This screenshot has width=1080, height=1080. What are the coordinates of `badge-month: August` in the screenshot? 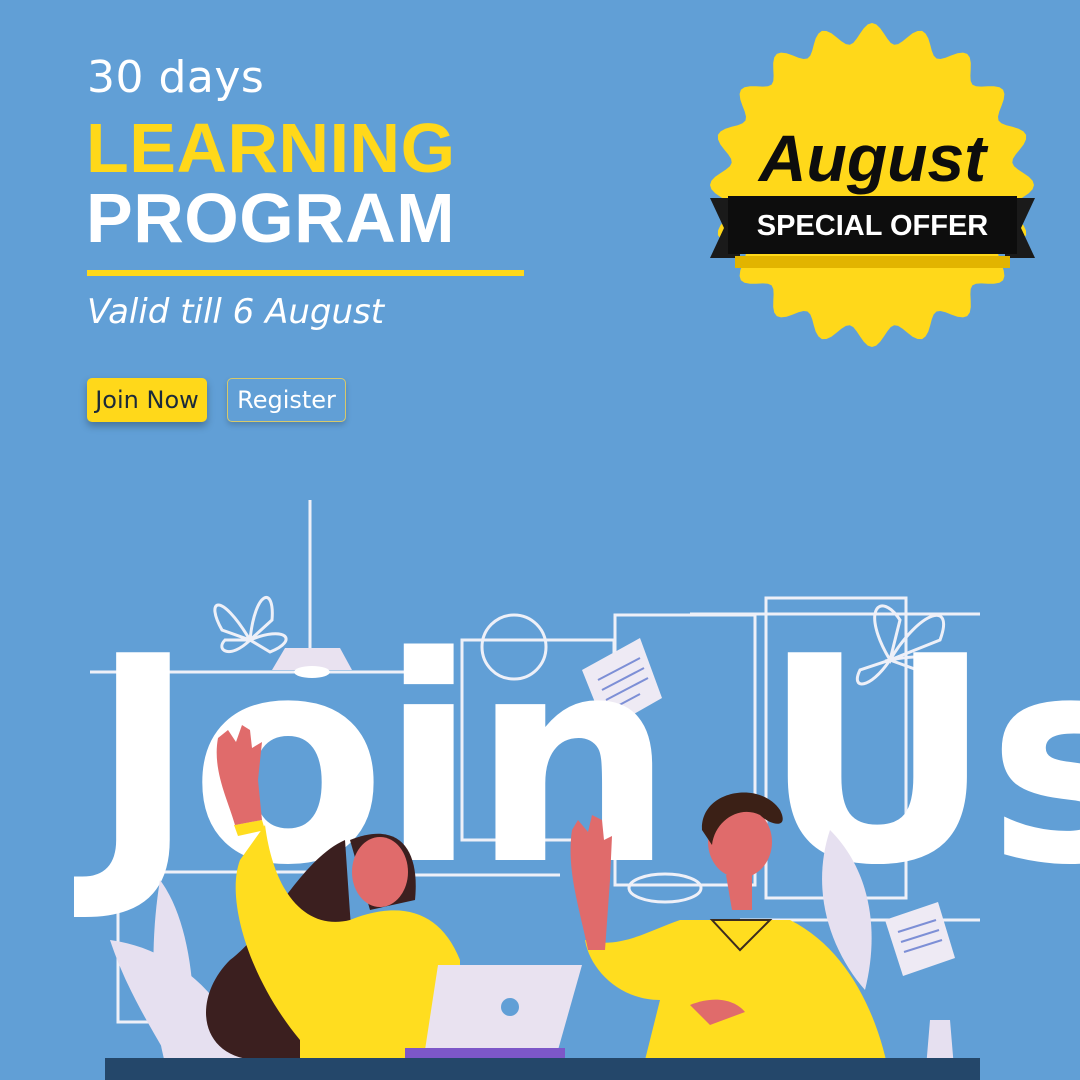 It's located at (872, 158).